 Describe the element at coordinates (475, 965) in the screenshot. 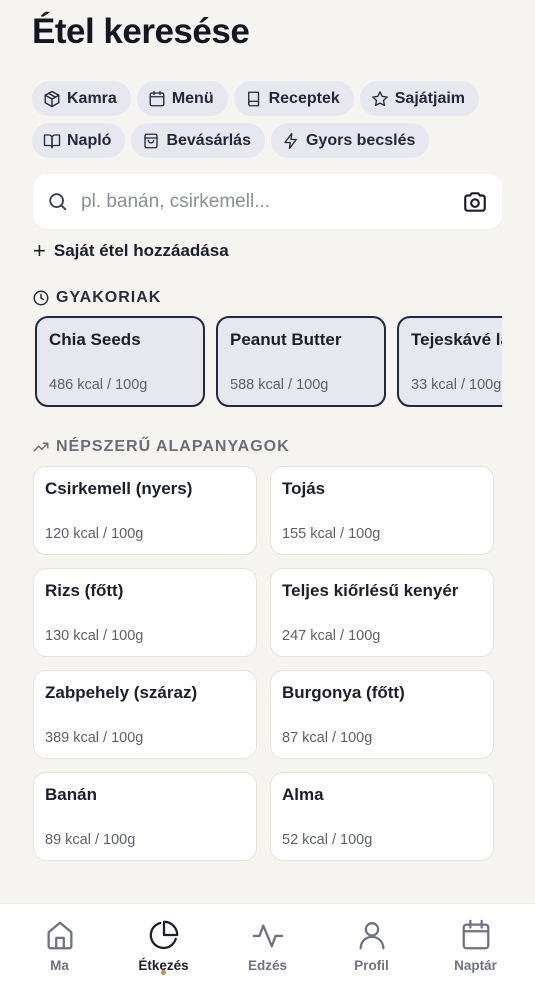

I see `tab-label: Naptár` at that location.